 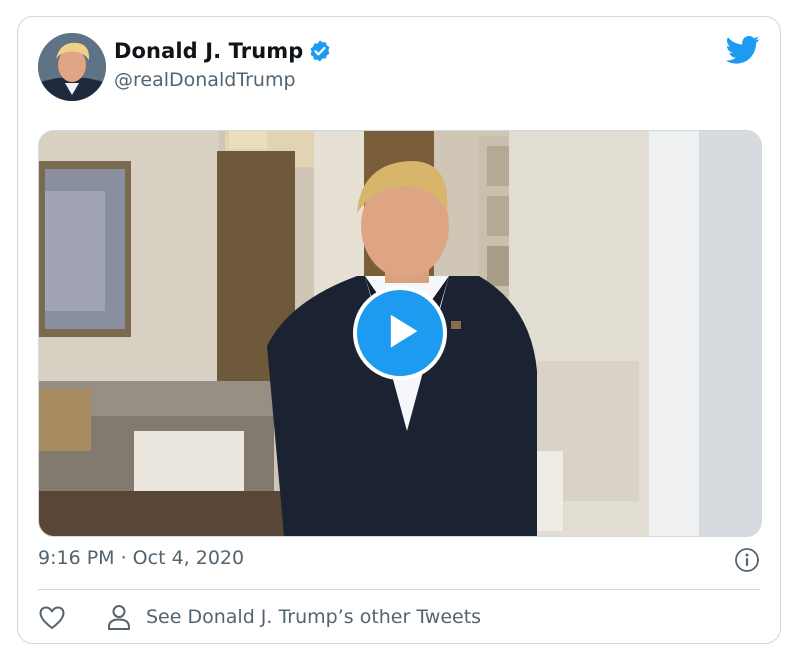 I want to click on twitter-bird-icon, so click(x=743, y=50).